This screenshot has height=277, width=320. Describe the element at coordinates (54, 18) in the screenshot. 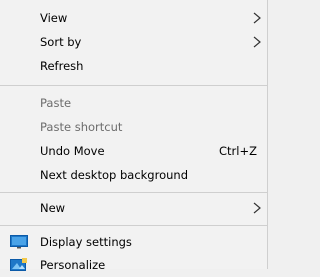

I see `menu-item-label: View` at that location.